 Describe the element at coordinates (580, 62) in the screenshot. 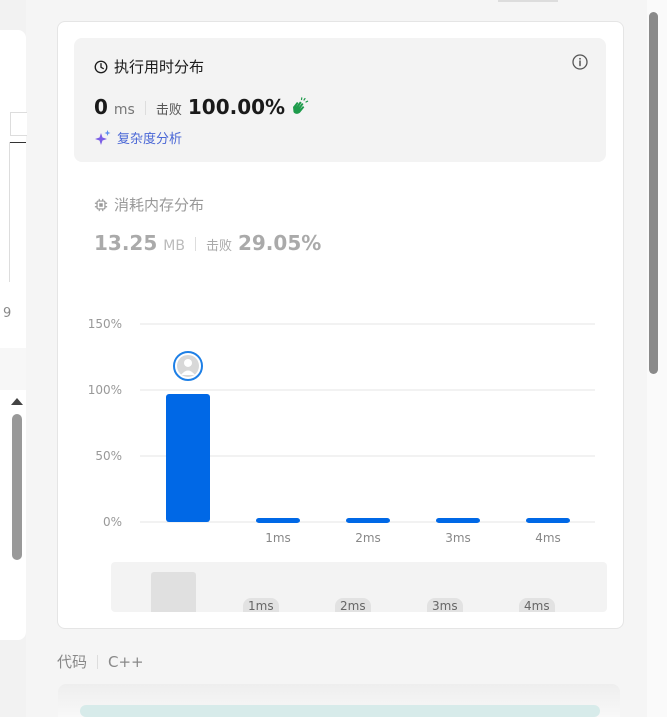

I see `info-icon` at that location.